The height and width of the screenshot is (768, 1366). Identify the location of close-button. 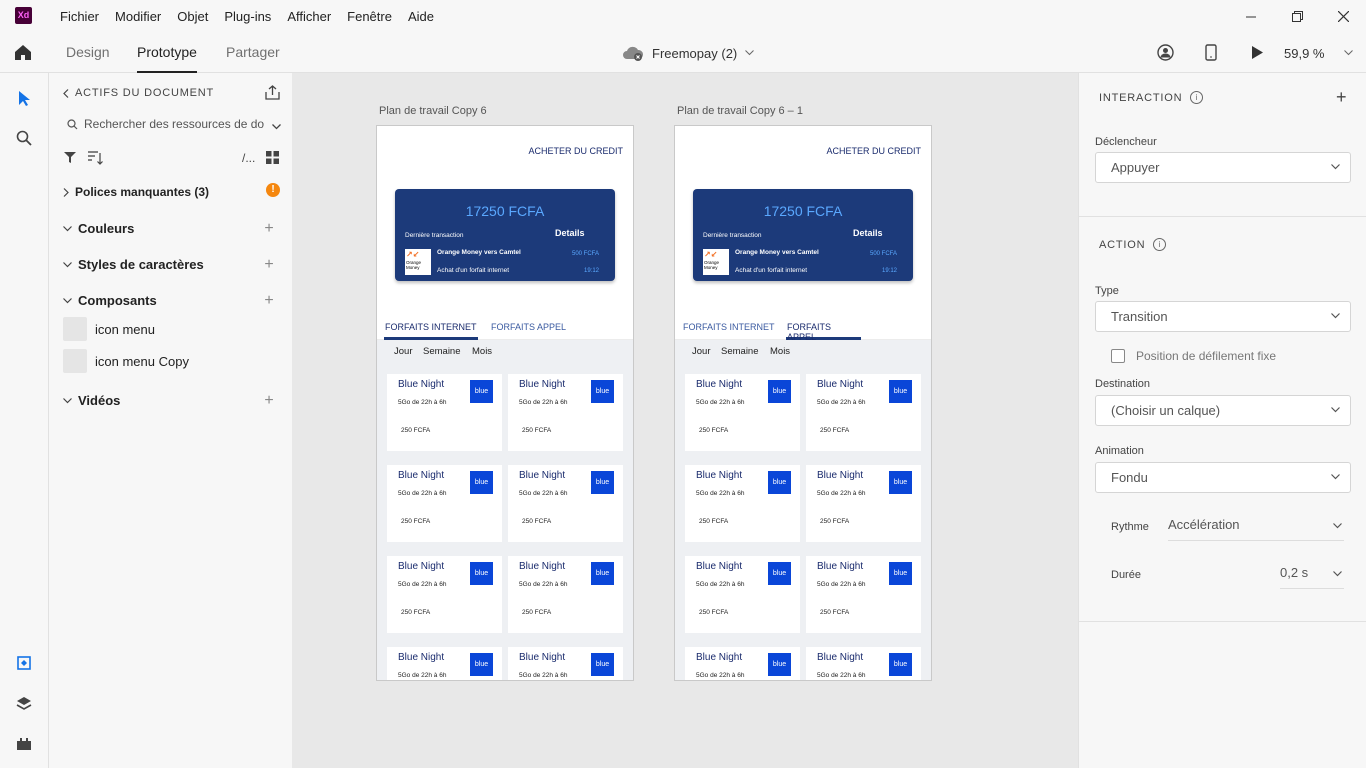
(1343, 16).